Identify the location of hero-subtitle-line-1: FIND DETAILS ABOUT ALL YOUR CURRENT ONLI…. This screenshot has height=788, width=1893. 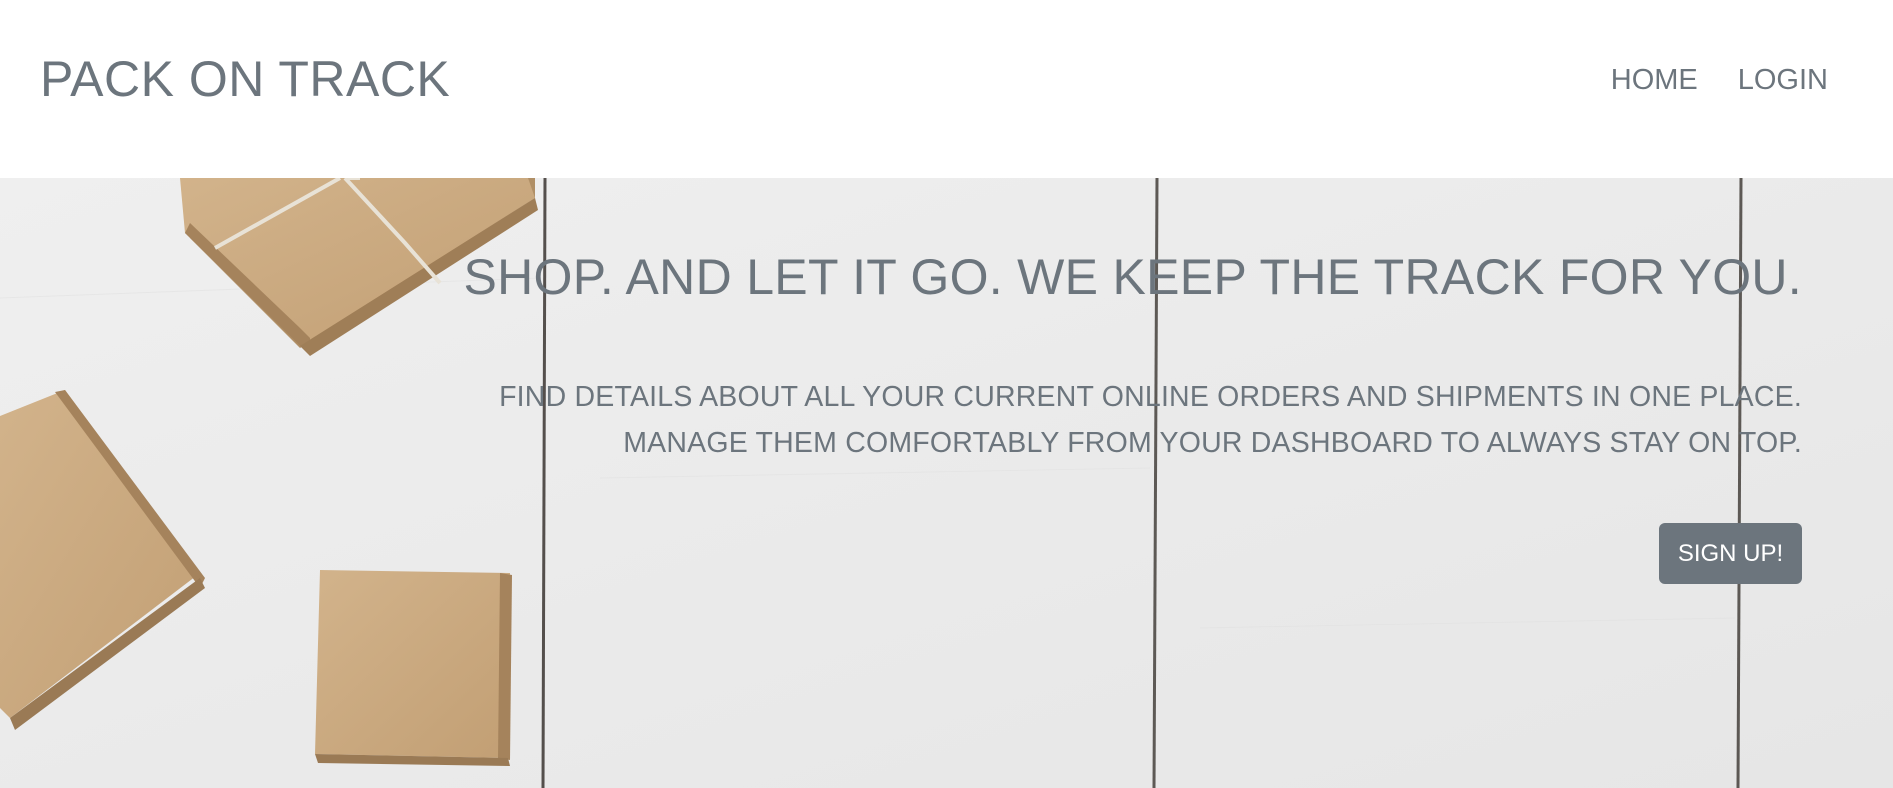
(1150, 397).